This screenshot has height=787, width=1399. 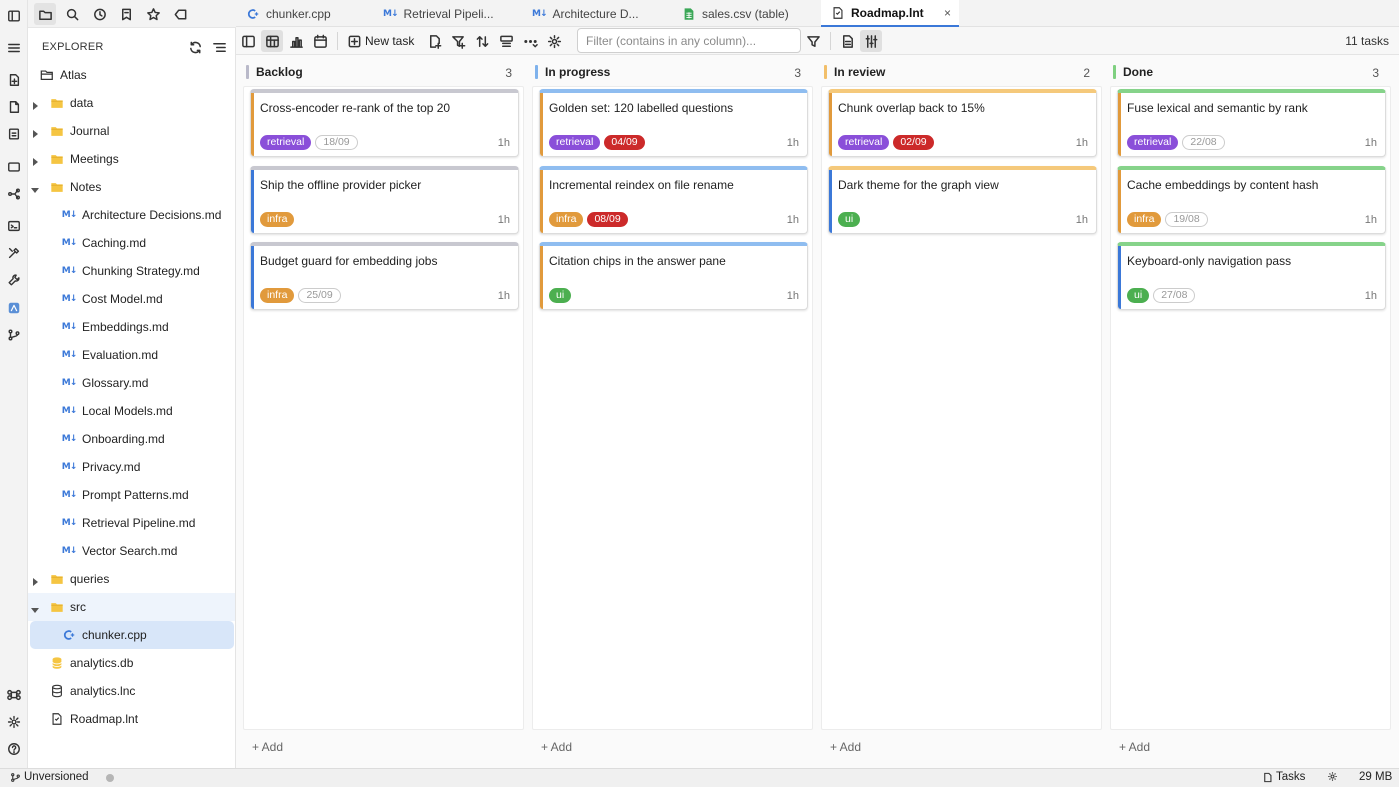 I want to click on more-options-icon, so click(x=530, y=41).